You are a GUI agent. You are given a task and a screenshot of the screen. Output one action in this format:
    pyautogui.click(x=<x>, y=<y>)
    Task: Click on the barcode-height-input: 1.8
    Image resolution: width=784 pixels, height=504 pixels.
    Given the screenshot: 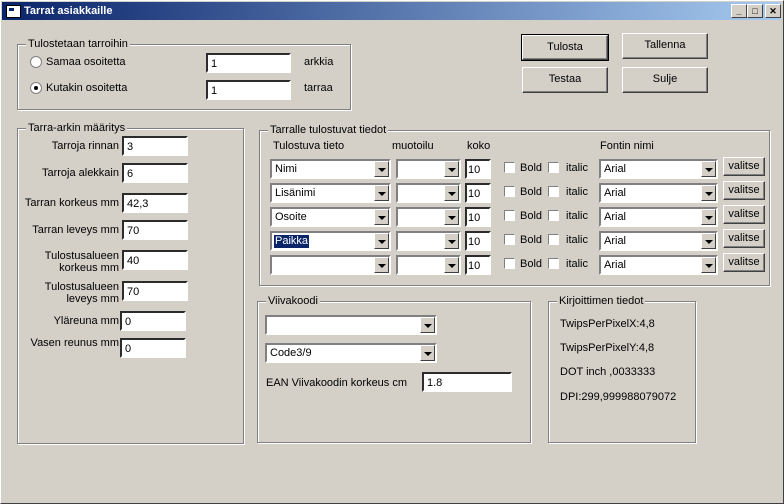 What is the action you would take?
    pyautogui.click(x=467, y=382)
    